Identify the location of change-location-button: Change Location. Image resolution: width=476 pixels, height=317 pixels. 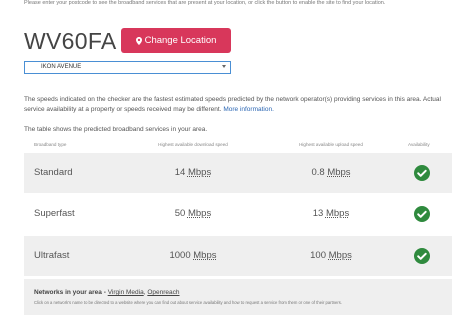
(176, 40).